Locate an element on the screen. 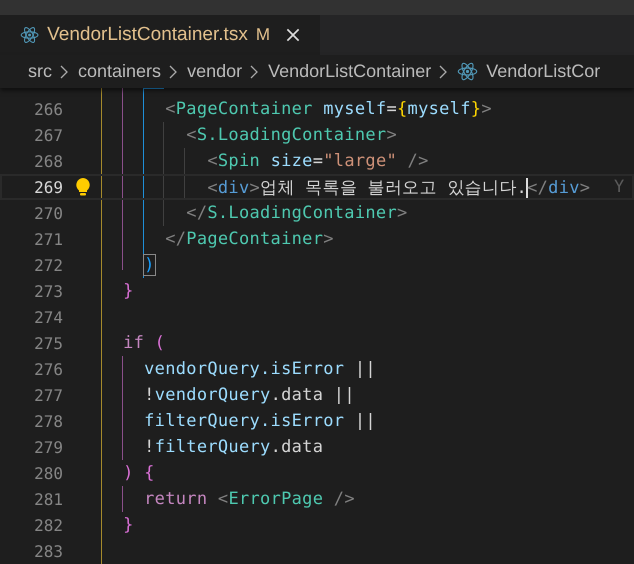 Image resolution: width=634 pixels, height=564 pixels. breadcrumb-item: containers is located at coordinates (120, 71).